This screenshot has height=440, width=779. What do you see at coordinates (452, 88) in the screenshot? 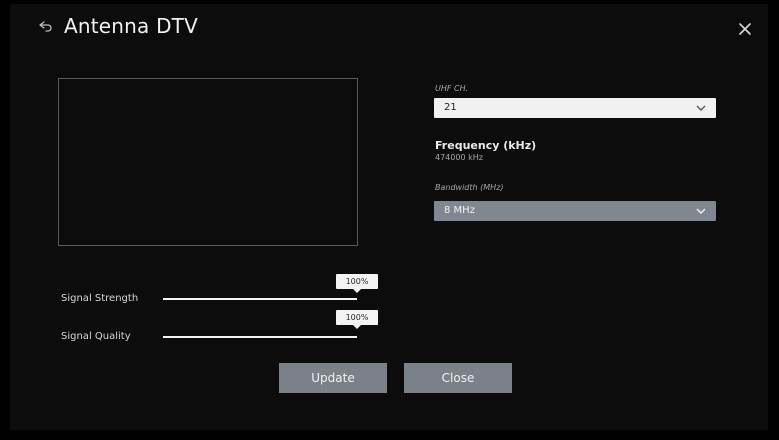
I see `uhf-channel-label: UHF CH.` at bounding box center [452, 88].